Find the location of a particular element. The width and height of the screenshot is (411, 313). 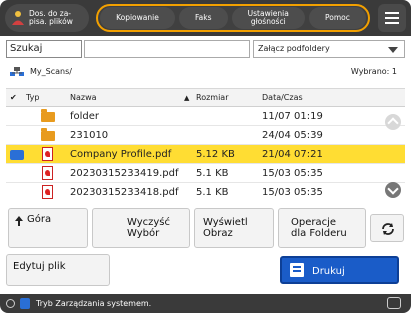

folder-operations-button: Operacje dla Folderu is located at coordinates (322, 228).